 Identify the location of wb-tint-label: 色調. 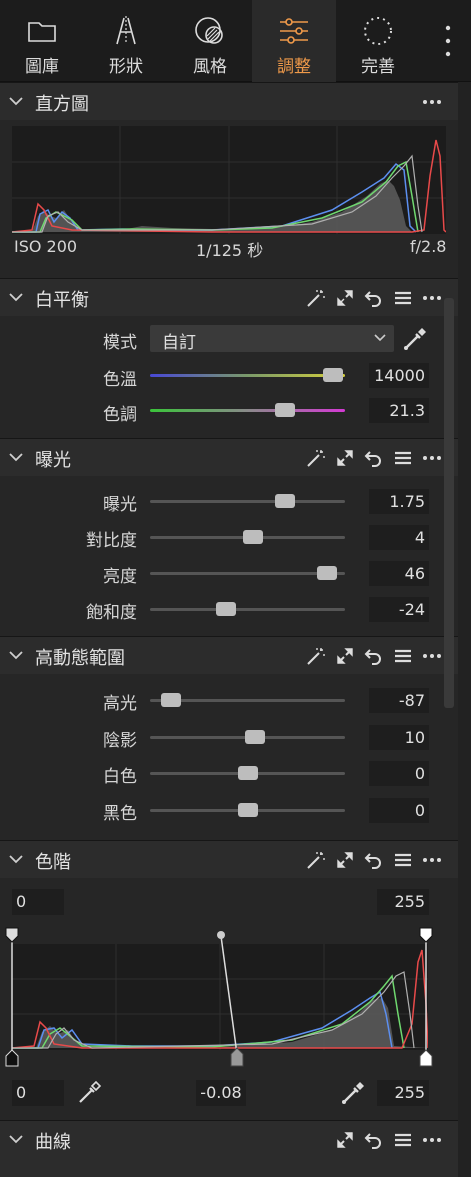
(120, 415).